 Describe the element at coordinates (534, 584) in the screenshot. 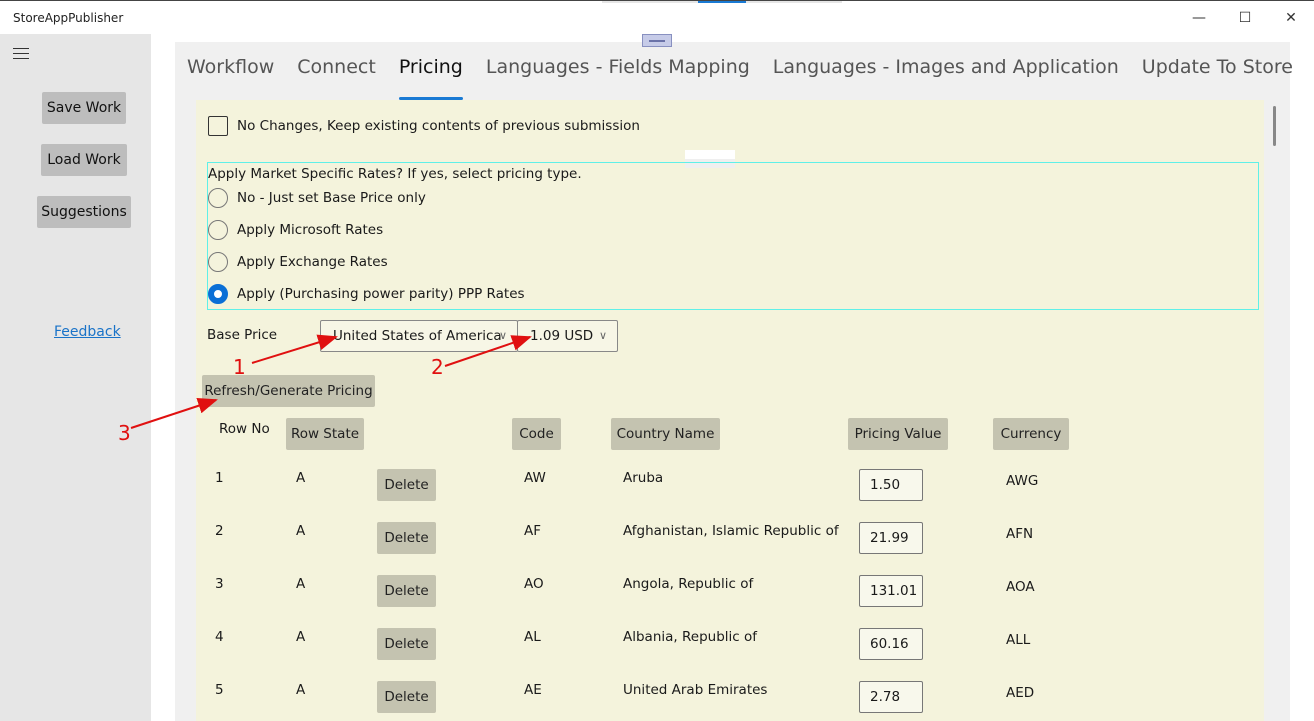

I see `row-code: AO` at that location.